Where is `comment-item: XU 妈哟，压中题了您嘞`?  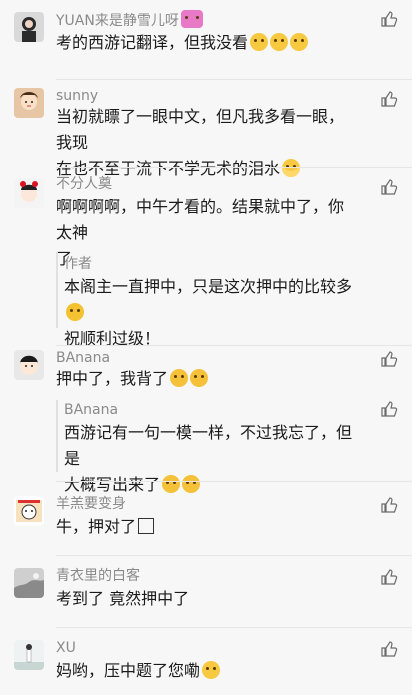 comment-item: XU 妈哟，压中题了您嘞 is located at coordinates (206, 661).